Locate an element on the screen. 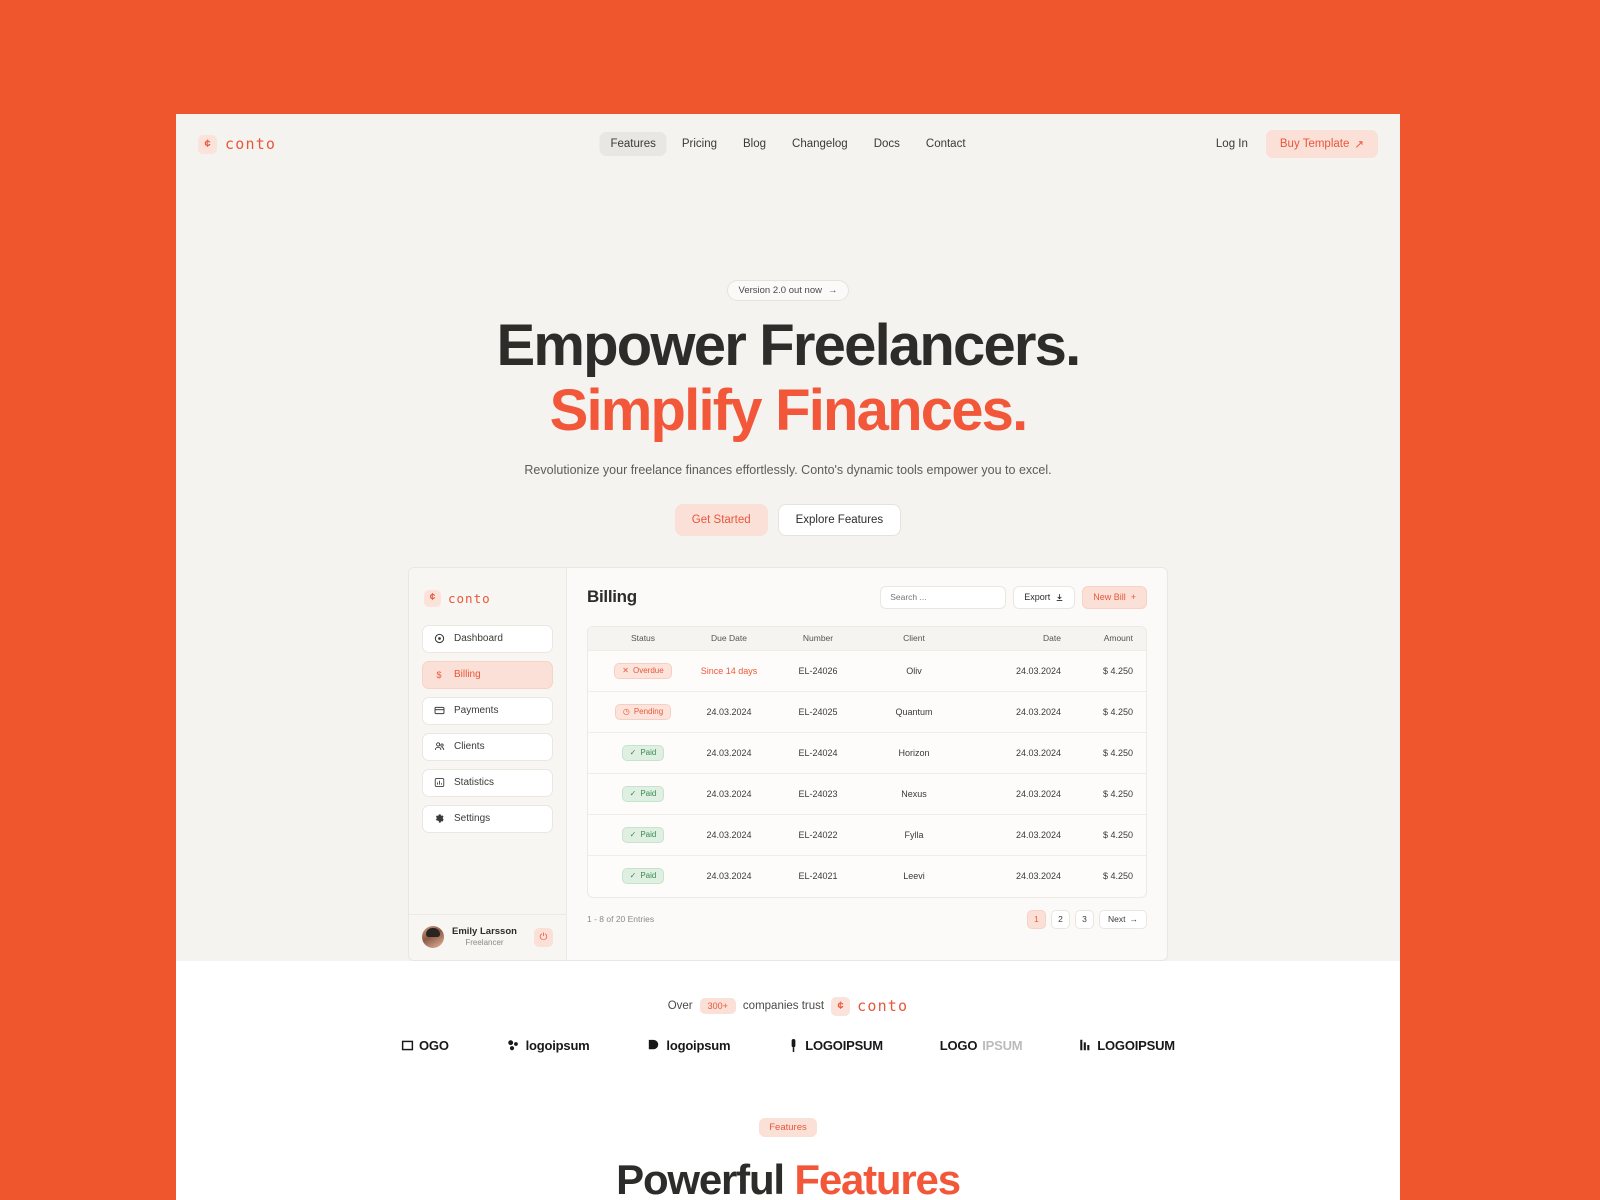 This screenshot has width=1600, height=1200. sidebar-user-card: Emily Larsson Freelancer ⏻ is located at coordinates (487, 937).